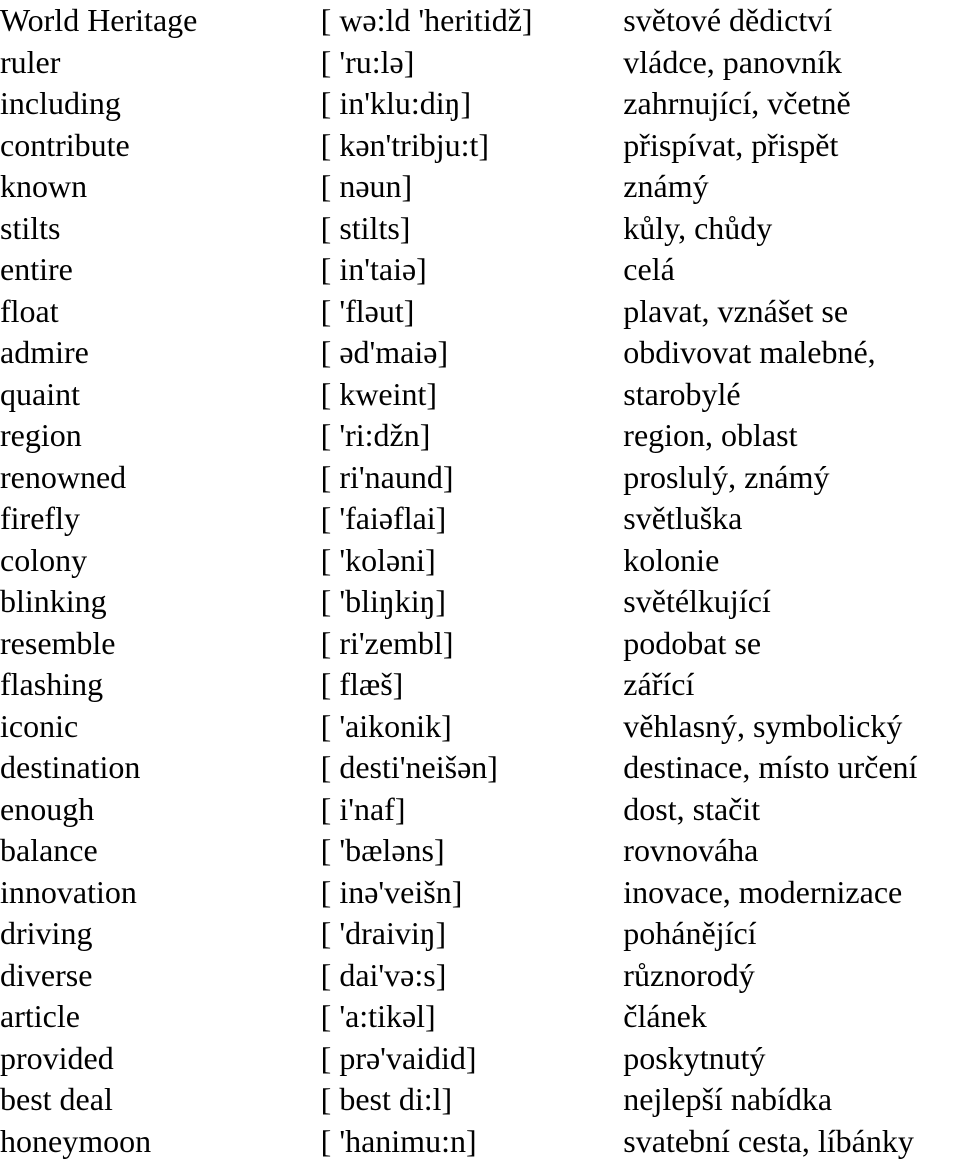 Image resolution: width=960 pixels, height=1162 pixels. What do you see at coordinates (791, 146) in the screenshot?
I see `translation-cell: přispívat, přispět` at bounding box center [791, 146].